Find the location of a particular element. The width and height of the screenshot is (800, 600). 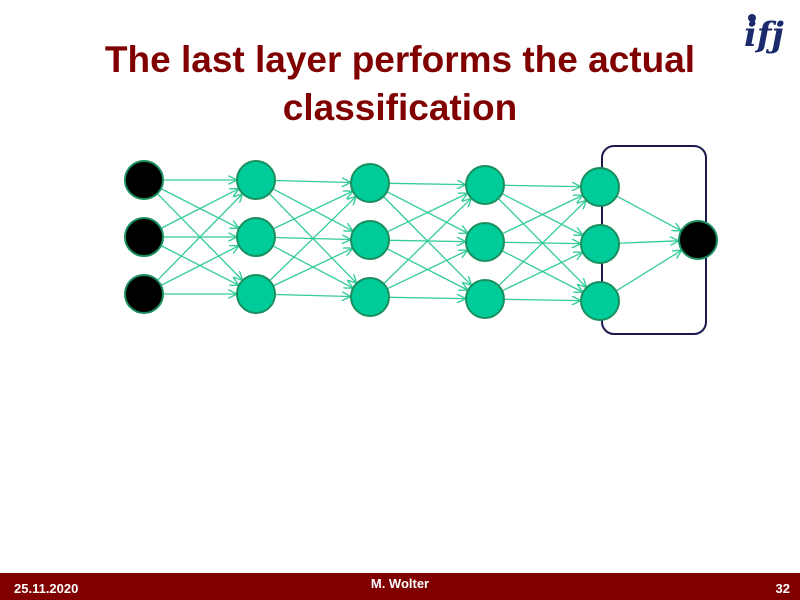

edge-l3-n2-to-n2 is located at coordinates (541, 299).